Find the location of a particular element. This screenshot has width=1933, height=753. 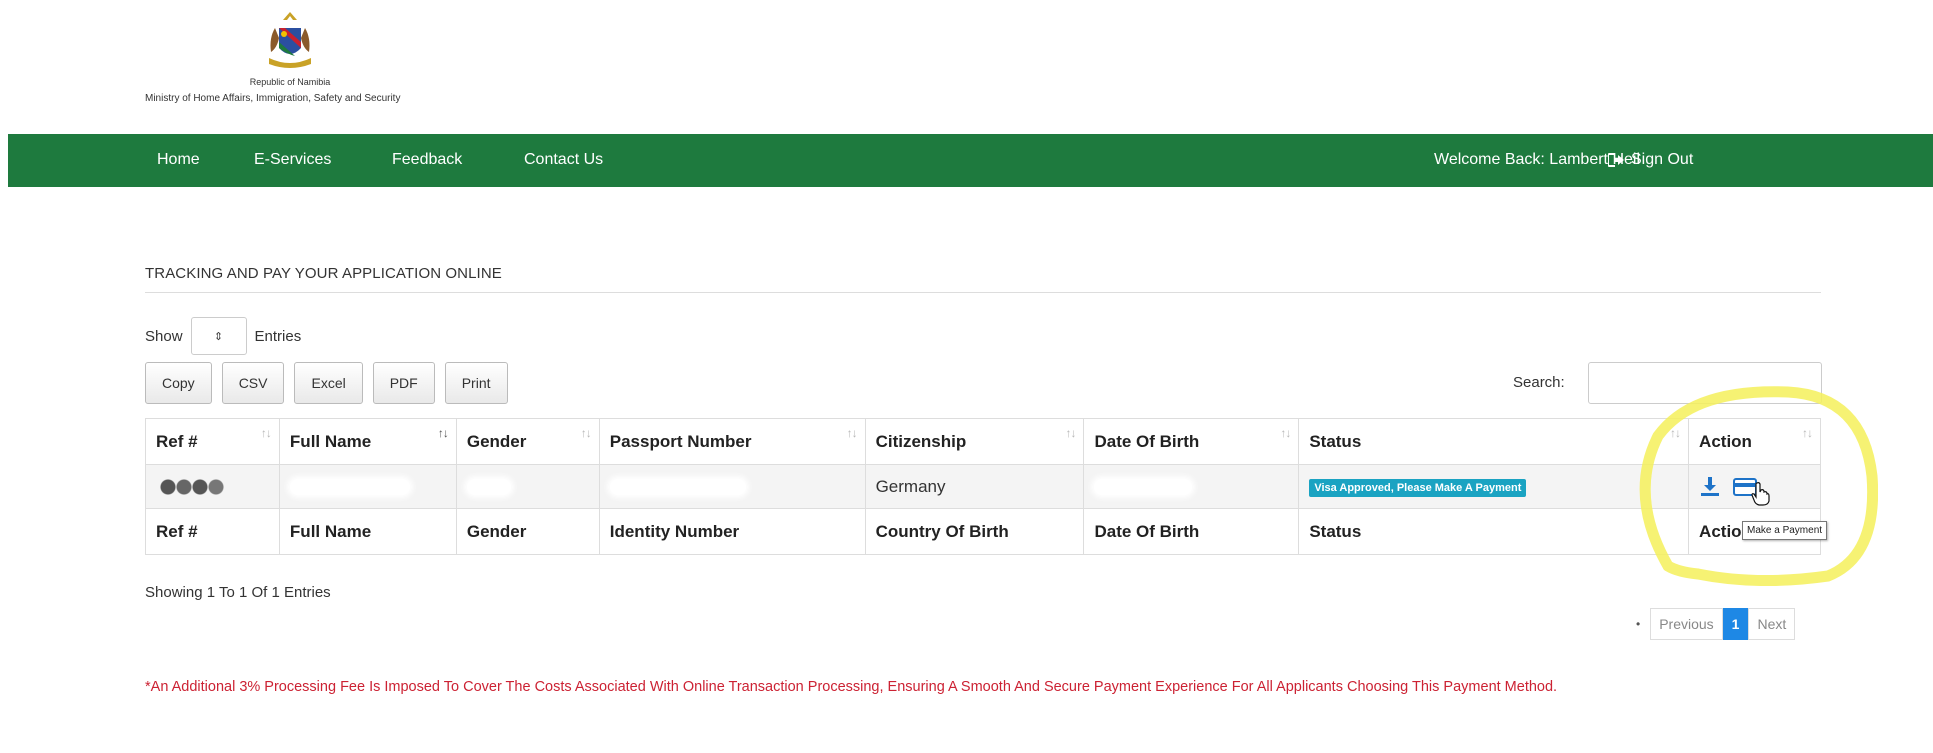

export-buttons: Copy CSV Excel PDF Print is located at coordinates (326, 383).